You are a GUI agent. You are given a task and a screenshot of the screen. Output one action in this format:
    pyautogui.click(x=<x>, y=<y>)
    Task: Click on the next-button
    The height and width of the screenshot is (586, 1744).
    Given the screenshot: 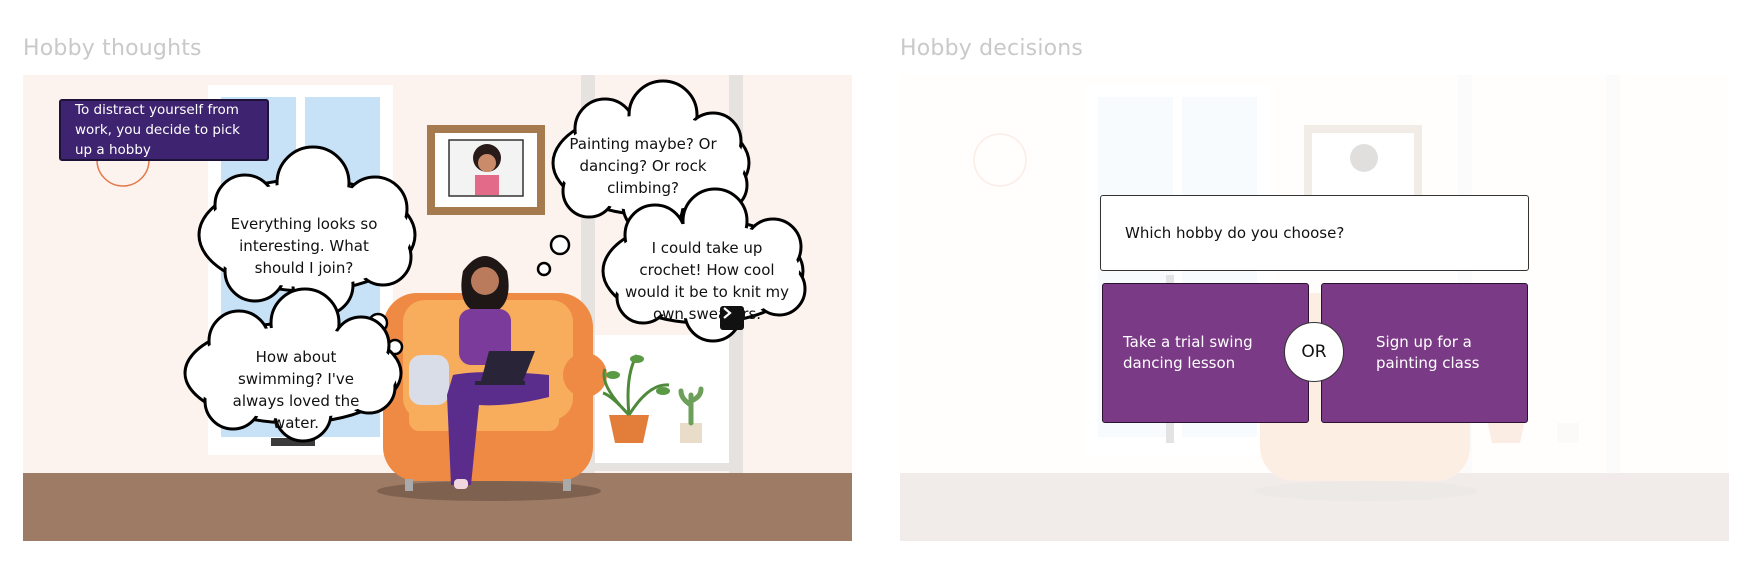 What is the action you would take?
    pyautogui.click(x=732, y=318)
    